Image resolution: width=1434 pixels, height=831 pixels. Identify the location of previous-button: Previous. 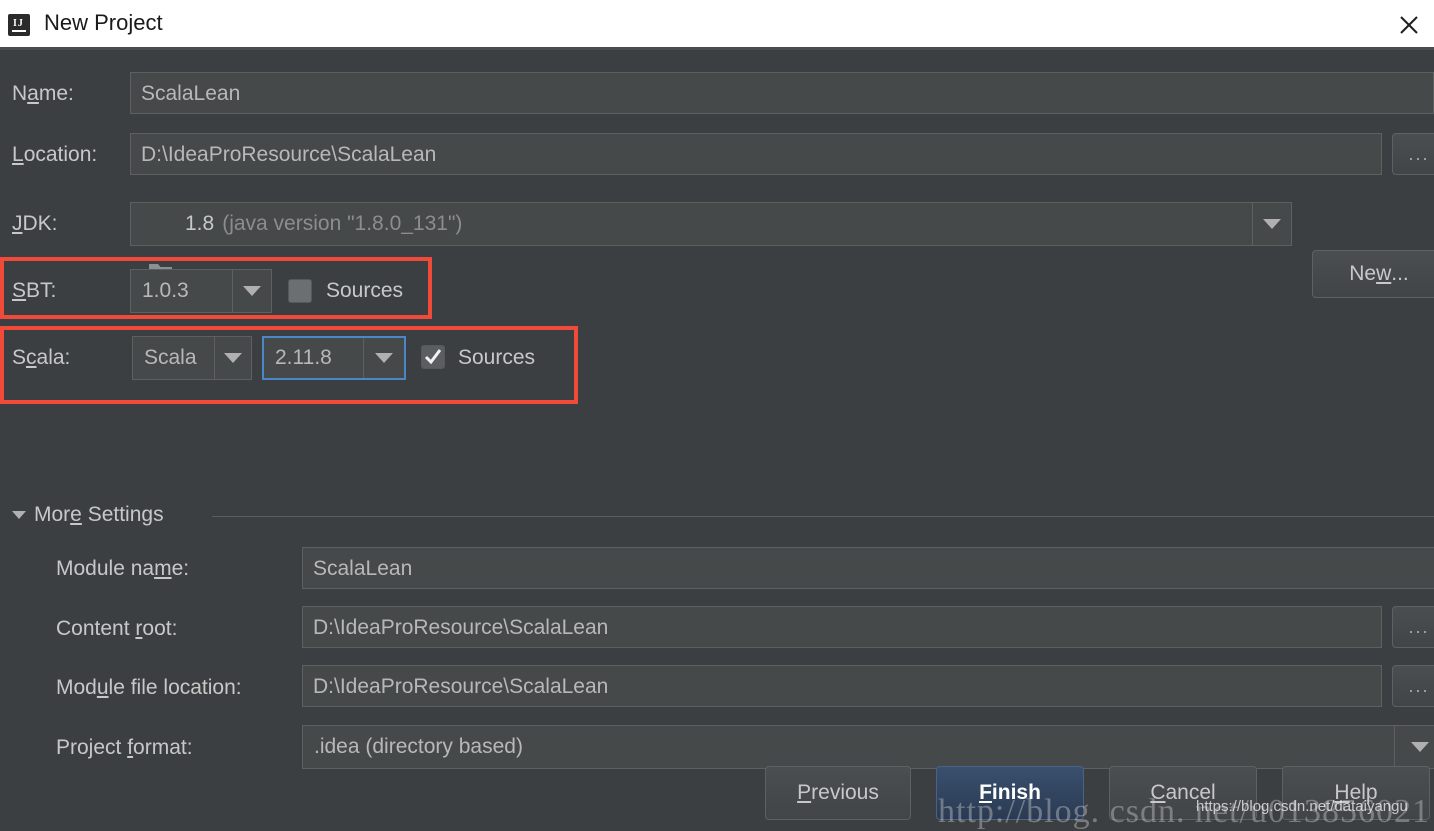
(838, 793).